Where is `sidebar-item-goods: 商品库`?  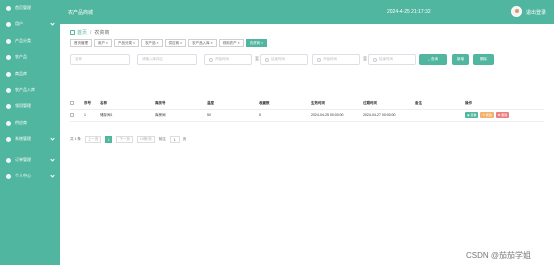
sidebar-item-goods: 商品库 is located at coordinates (30, 74).